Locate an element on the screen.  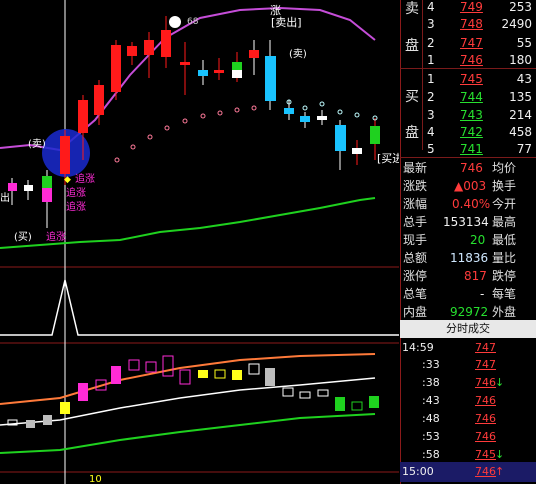
stat-row-limitup: 涨停 817 跌停 is located at coordinates (460, 276).